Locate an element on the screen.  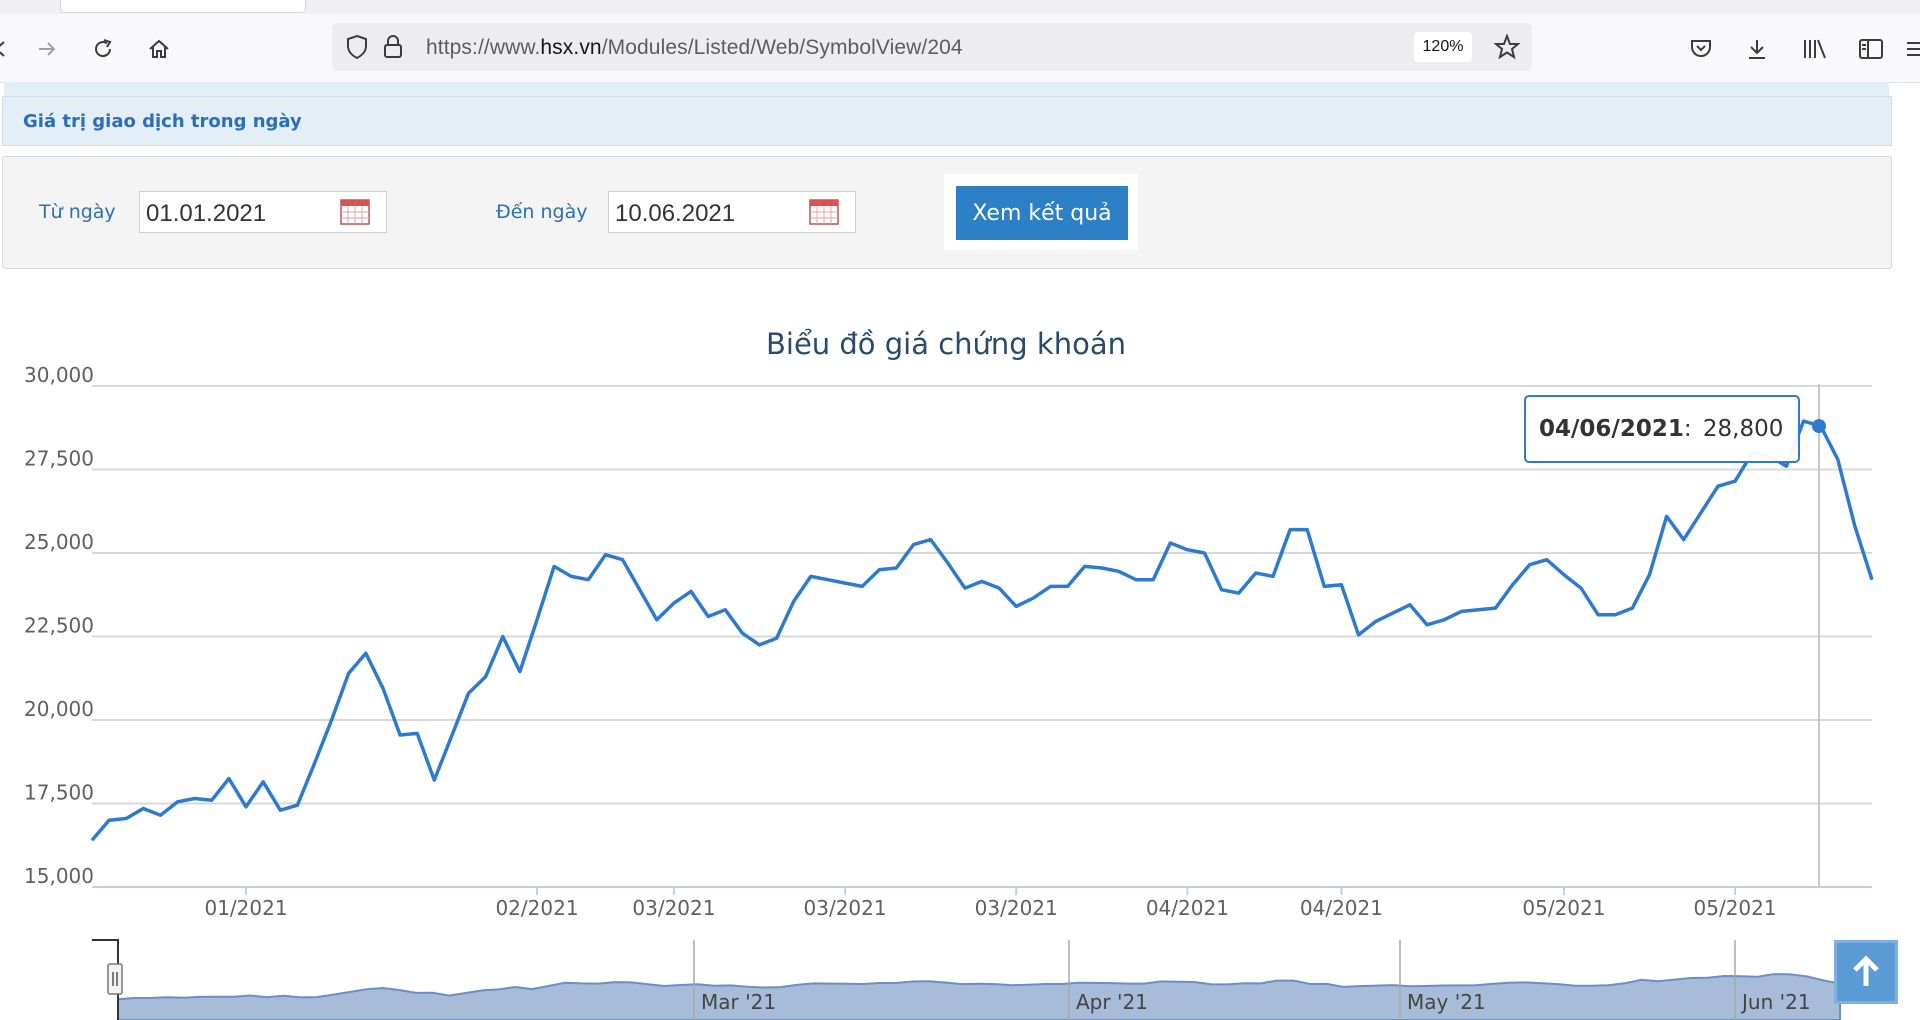
tooltip-value: 28,800 is located at coordinates (1743, 429).